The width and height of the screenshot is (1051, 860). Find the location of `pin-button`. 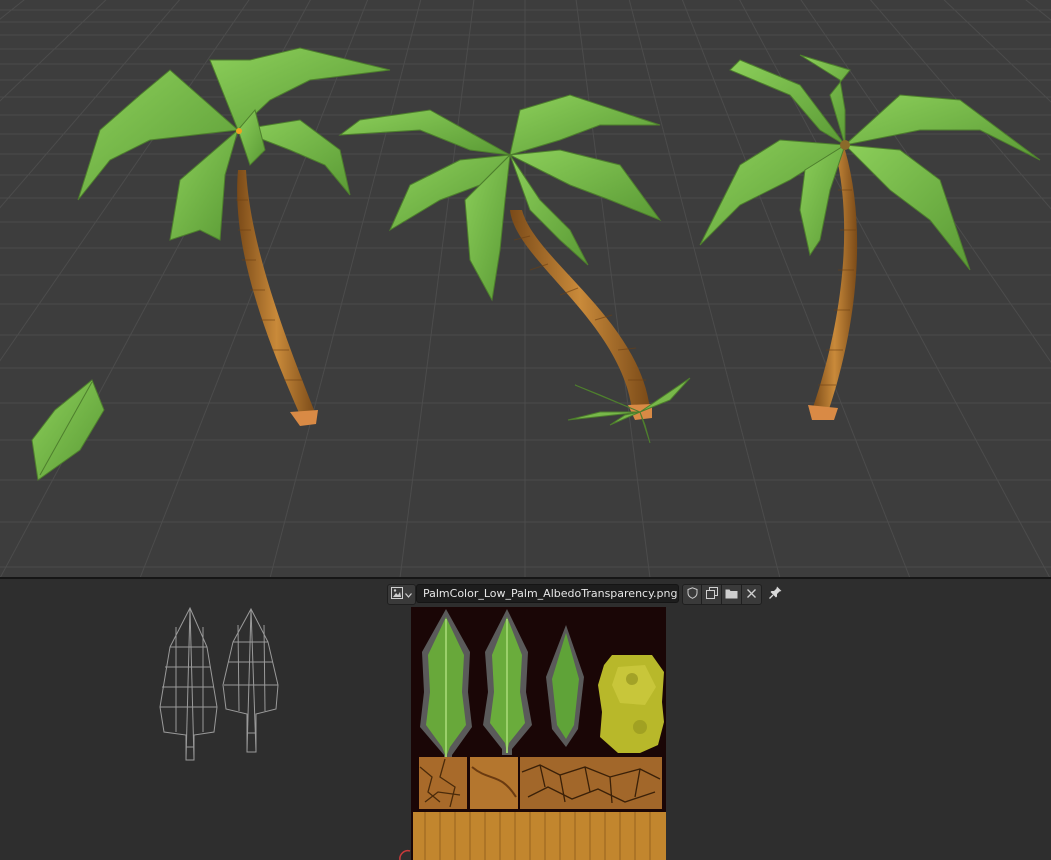

pin-button is located at coordinates (775, 593).